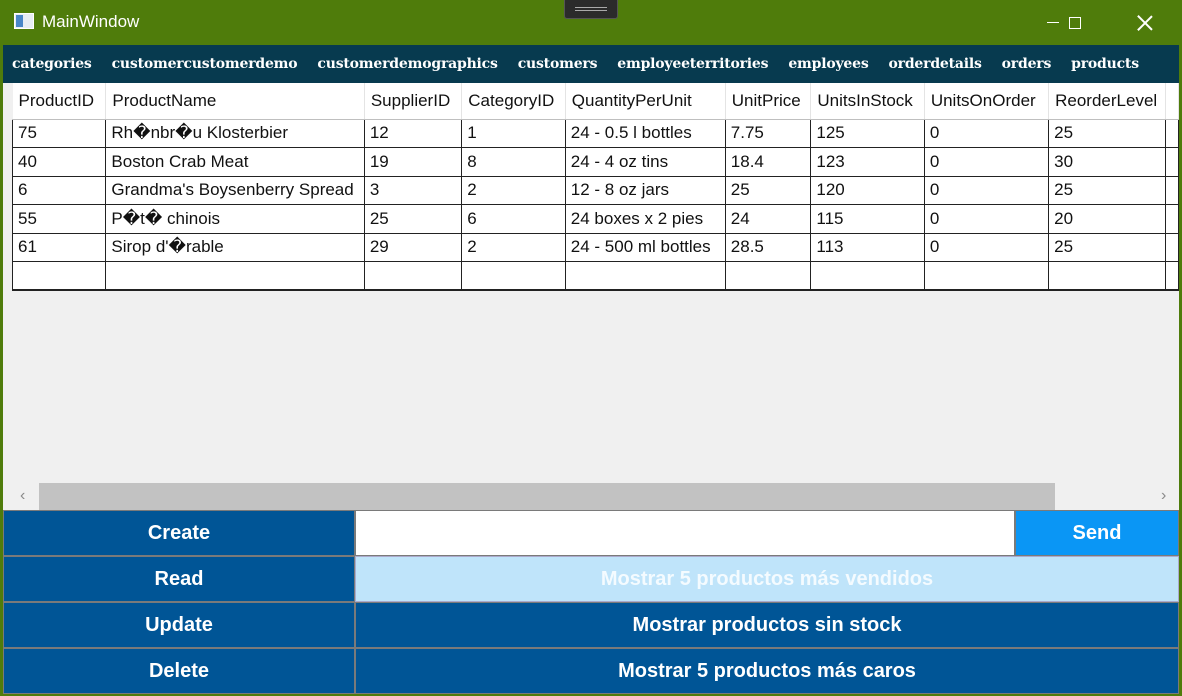  Describe the element at coordinates (645, 247) in the screenshot. I see `table-cell: 24 - 500 ml bottles` at that location.